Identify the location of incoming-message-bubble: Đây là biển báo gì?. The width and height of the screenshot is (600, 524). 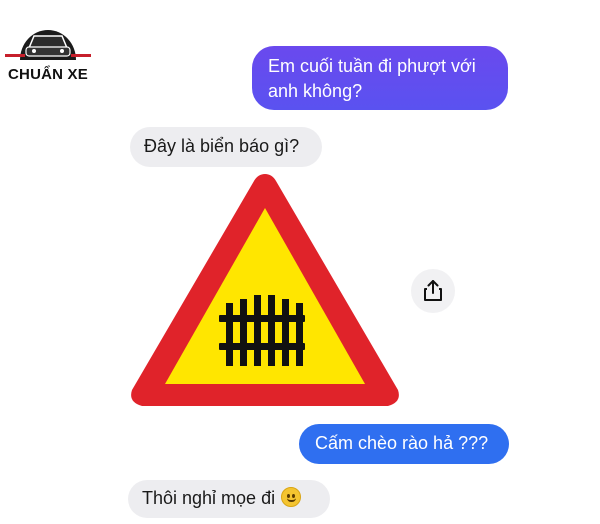
(226, 147).